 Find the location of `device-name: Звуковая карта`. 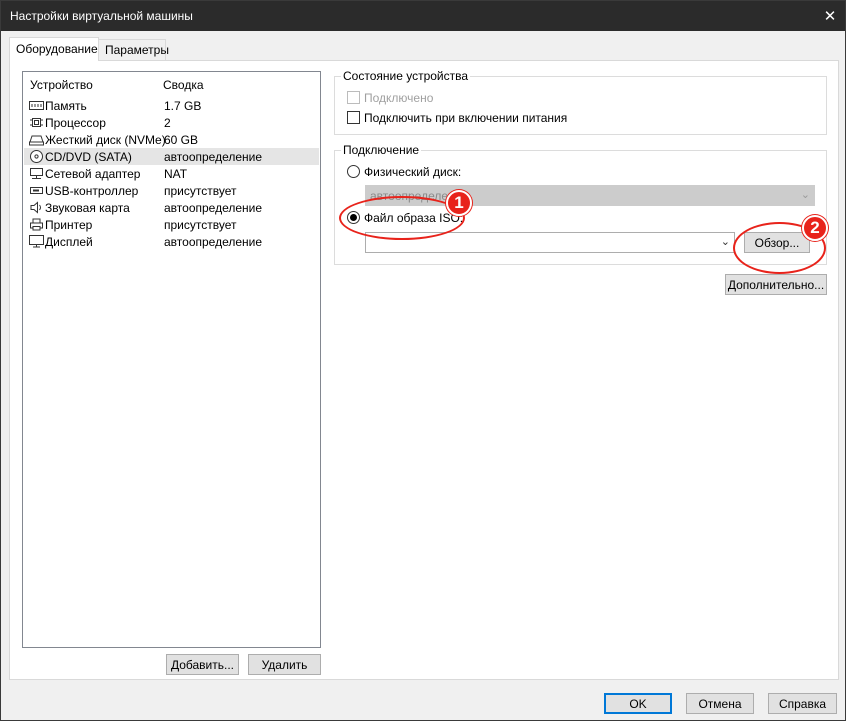

device-name: Звуковая карта is located at coordinates (87, 208).